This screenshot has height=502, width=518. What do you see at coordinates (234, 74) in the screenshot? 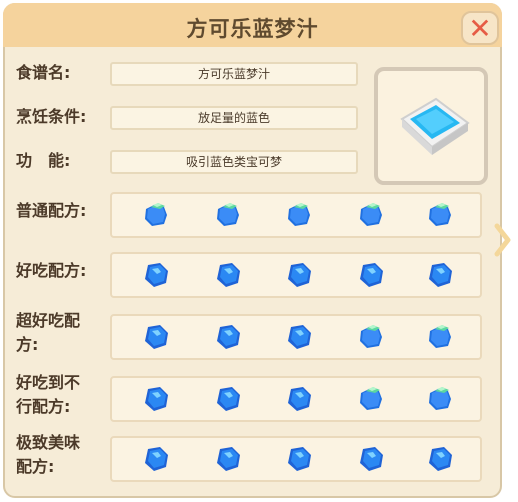
I see `recipe-name-field: 方可乐蓝梦汁` at bounding box center [234, 74].